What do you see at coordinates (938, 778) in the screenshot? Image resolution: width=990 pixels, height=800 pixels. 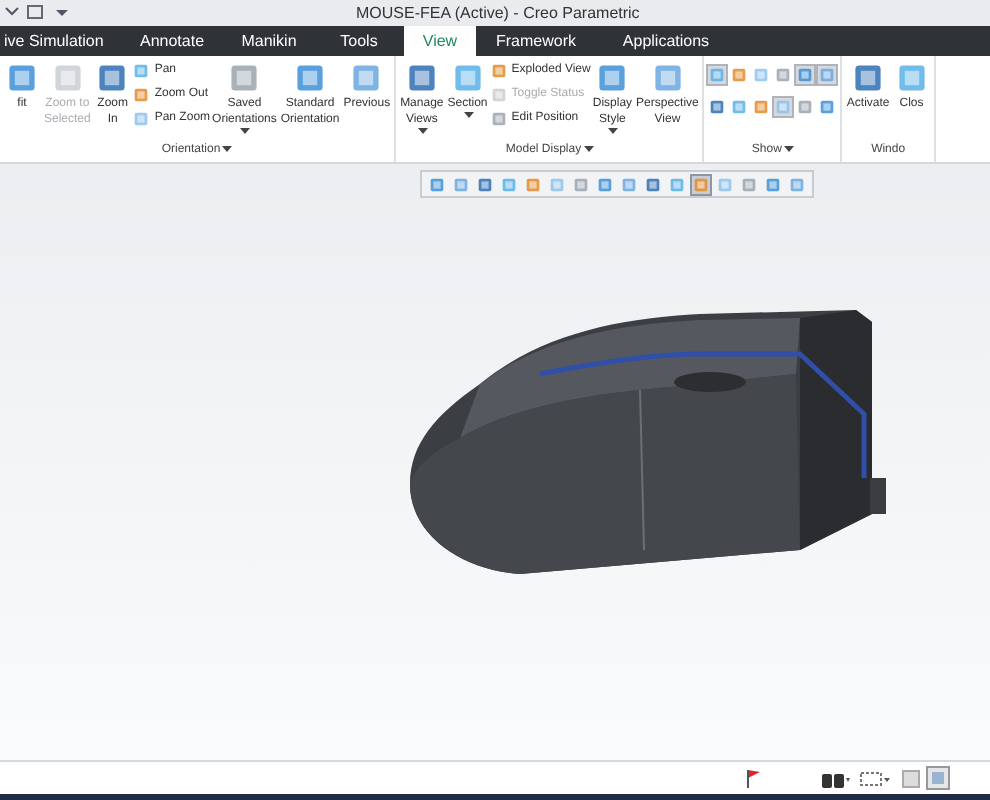 I see `pressed-toggle-icon` at bounding box center [938, 778].